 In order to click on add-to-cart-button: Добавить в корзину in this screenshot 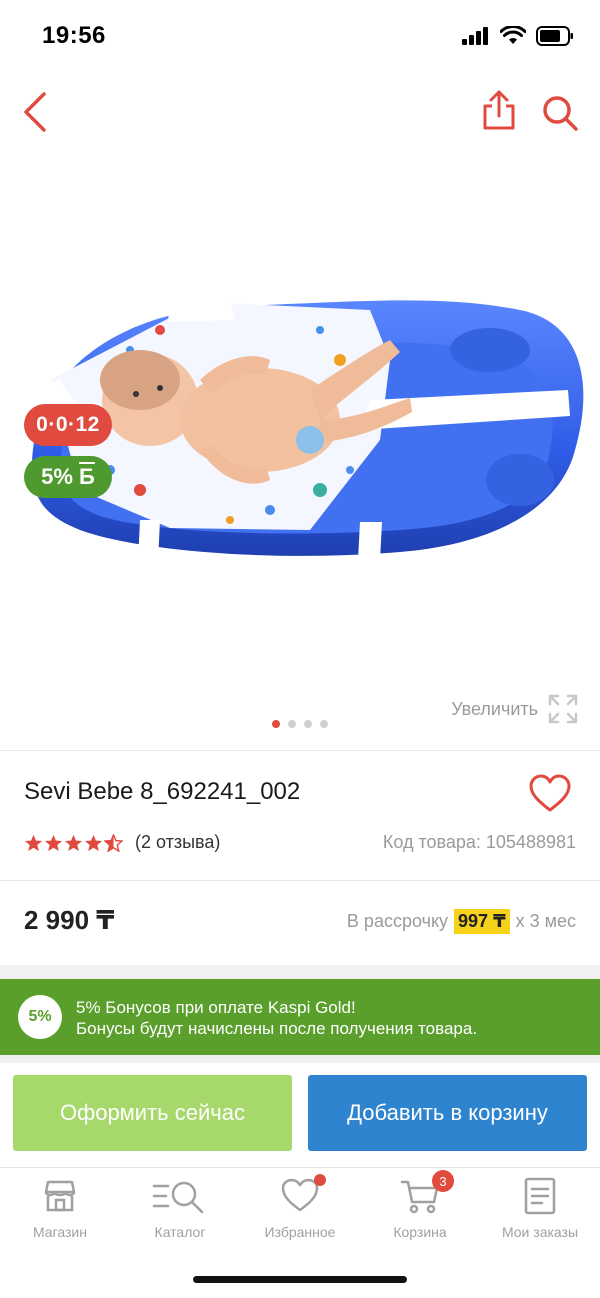, I will do `click(447, 1113)`.